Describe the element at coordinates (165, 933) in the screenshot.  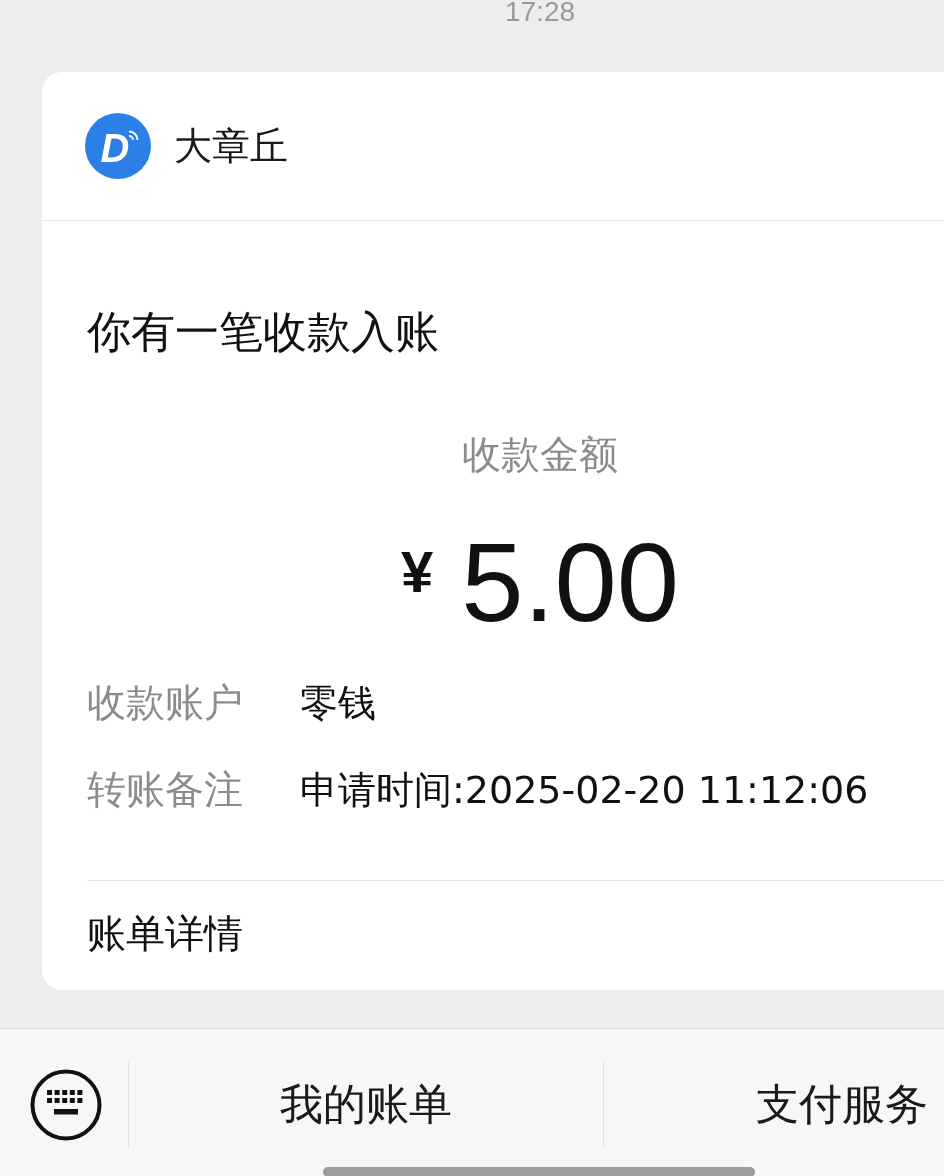
I see `bill-details-link: 账单详情` at that location.